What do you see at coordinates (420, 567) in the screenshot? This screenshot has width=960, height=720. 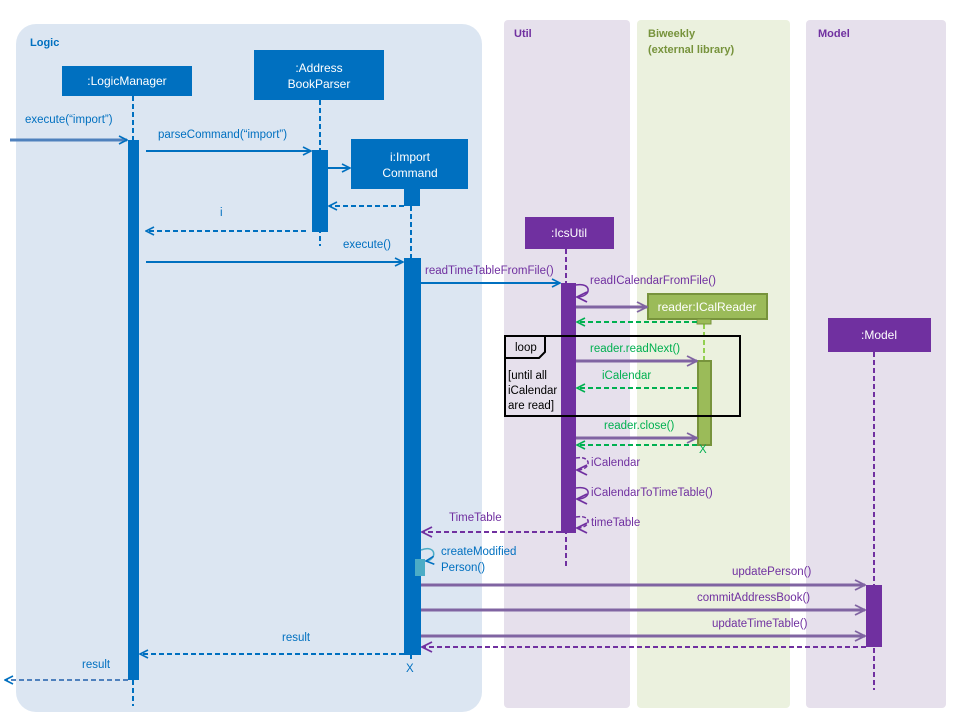 I see `createmodified-activation` at bounding box center [420, 567].